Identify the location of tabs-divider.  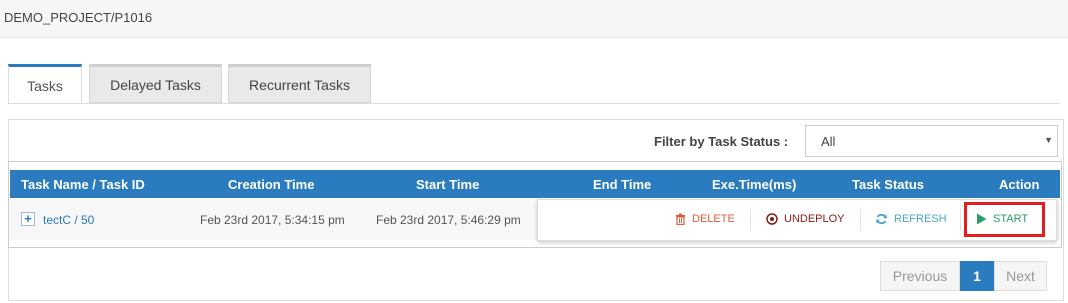
(534, 103).